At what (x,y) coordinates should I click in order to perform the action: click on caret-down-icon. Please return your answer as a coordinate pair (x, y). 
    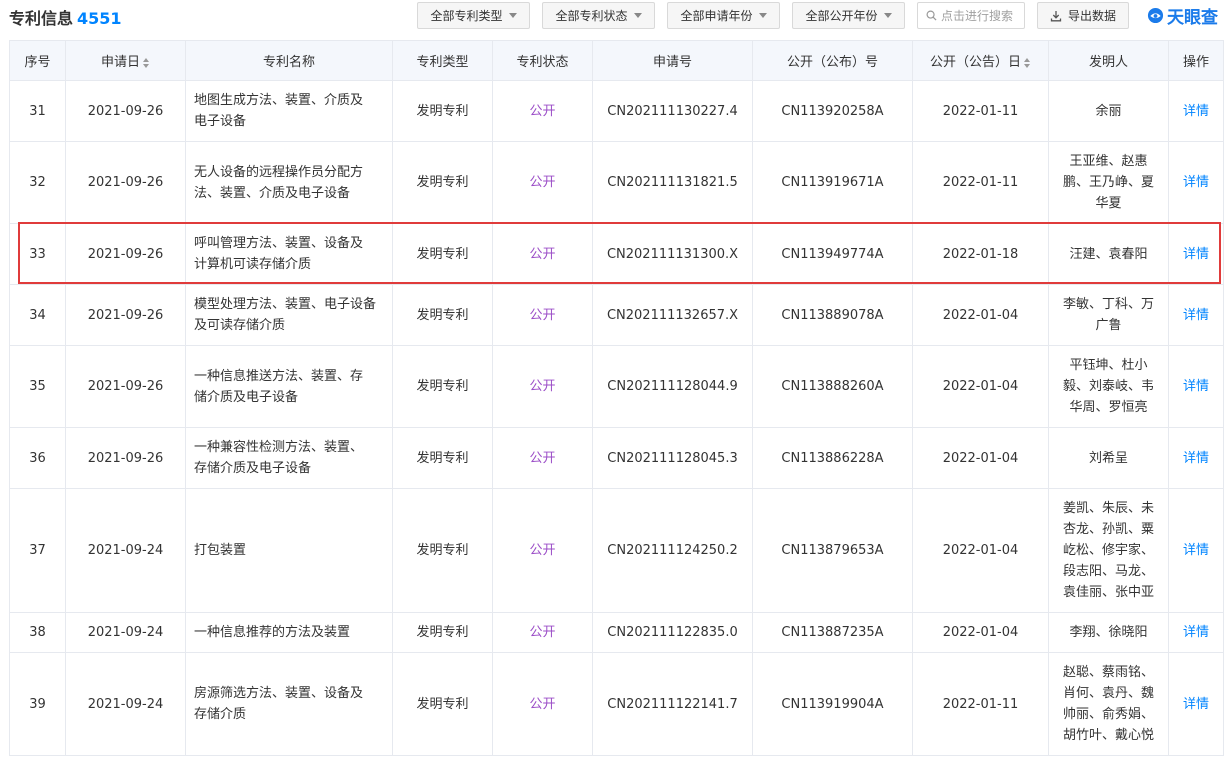
    Looking at the image, I should click on (887, 15).